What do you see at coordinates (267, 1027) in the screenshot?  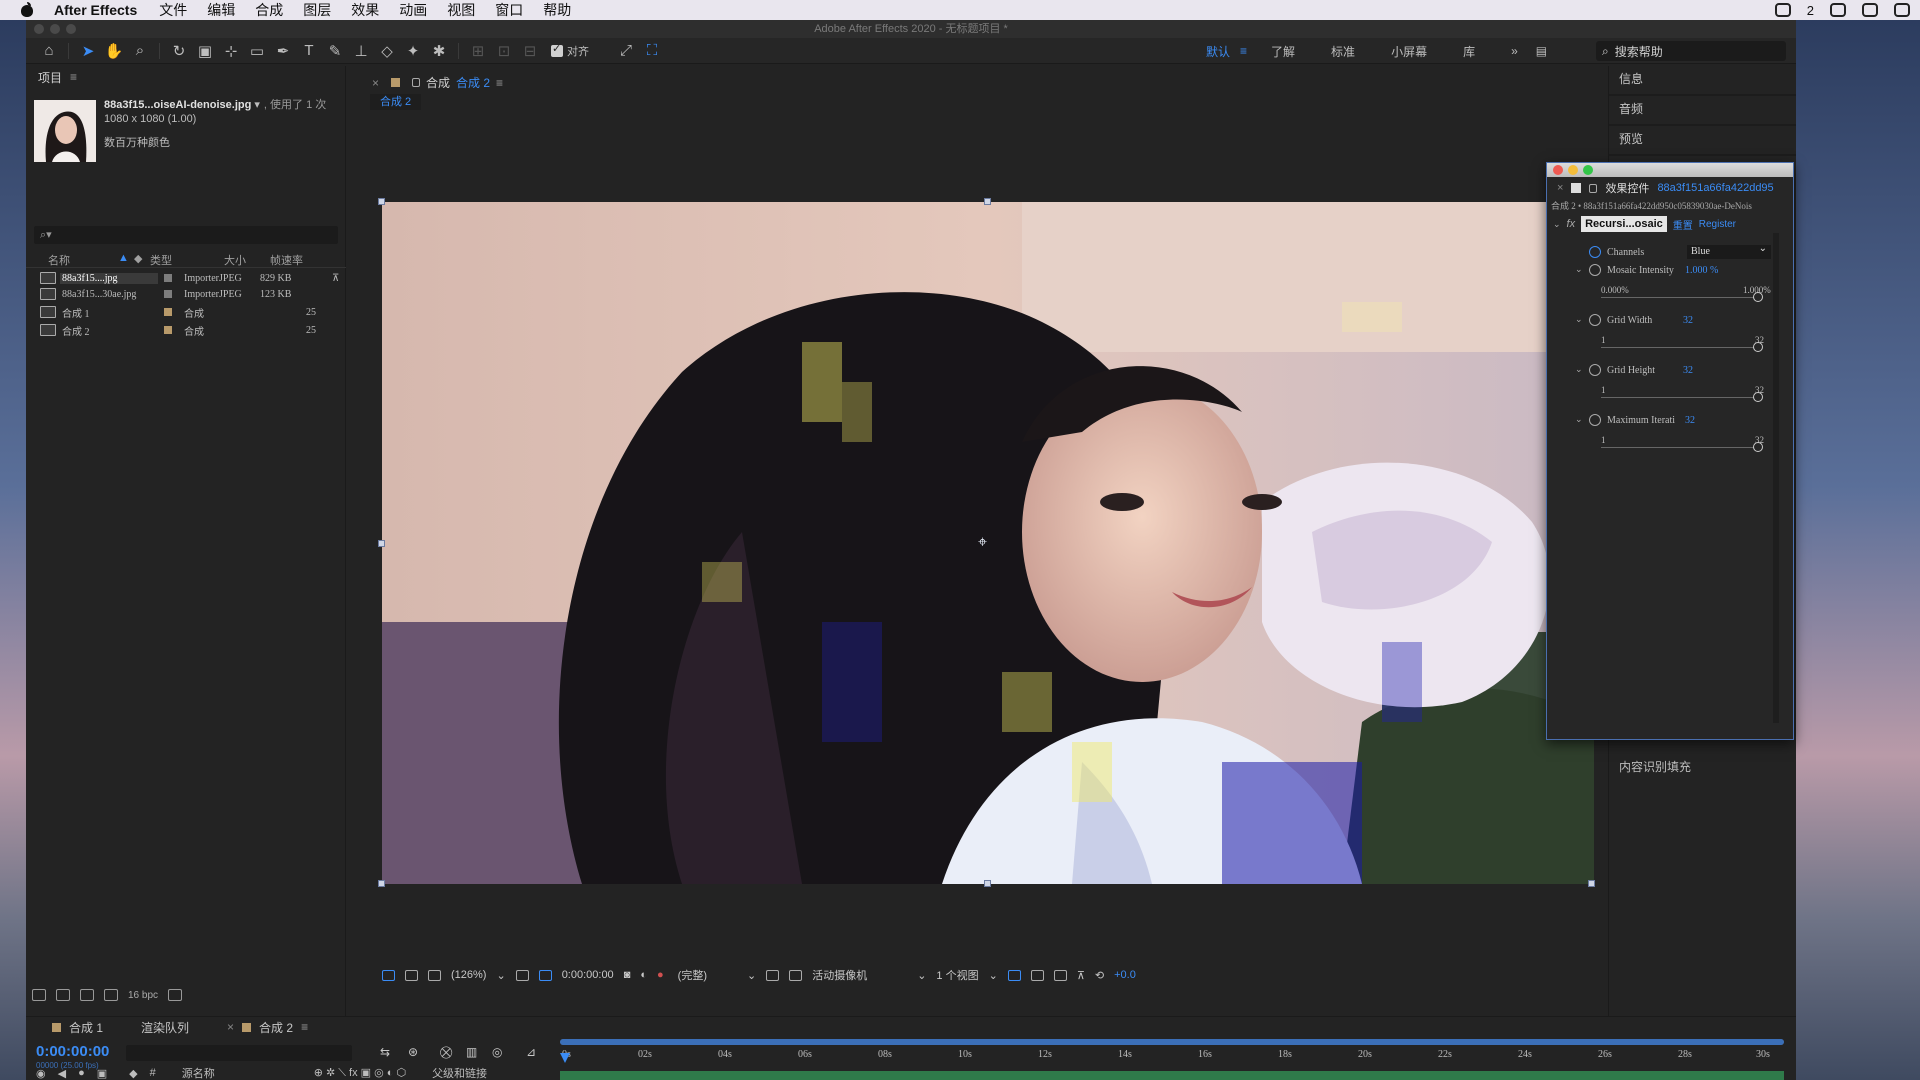 I see `timeline-tab-comp2: × 合成 2 ≡` at bounding box center [267, 1027].